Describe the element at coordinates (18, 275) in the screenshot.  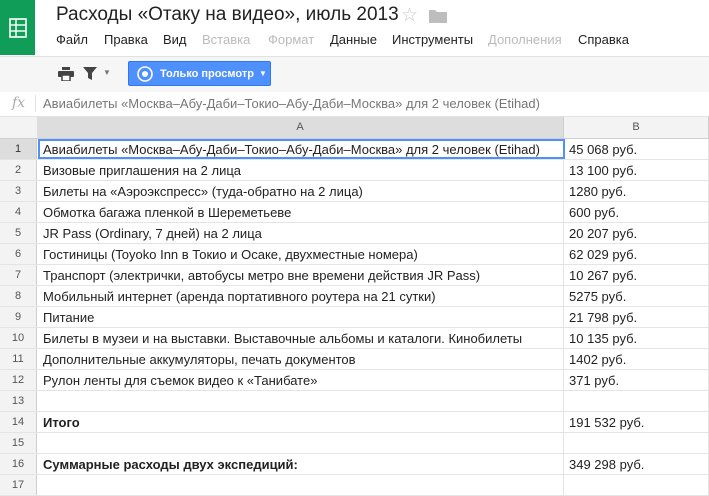
I see `row-number: 7` at that location.